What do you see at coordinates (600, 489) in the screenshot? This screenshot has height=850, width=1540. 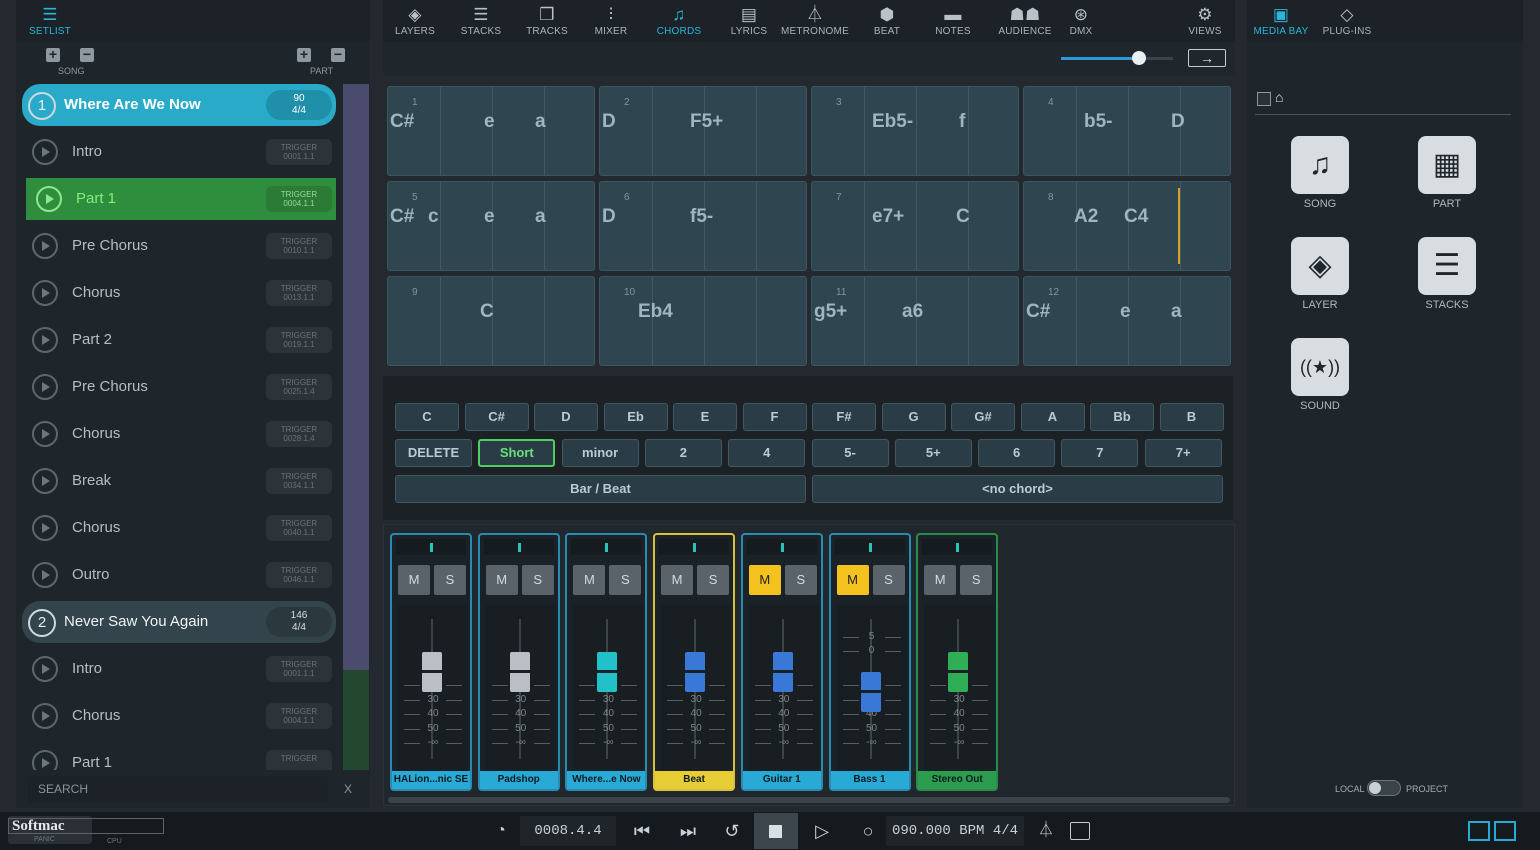 I see `bar-beat-button: Bar / Beat` at bounding box center [600, 489].